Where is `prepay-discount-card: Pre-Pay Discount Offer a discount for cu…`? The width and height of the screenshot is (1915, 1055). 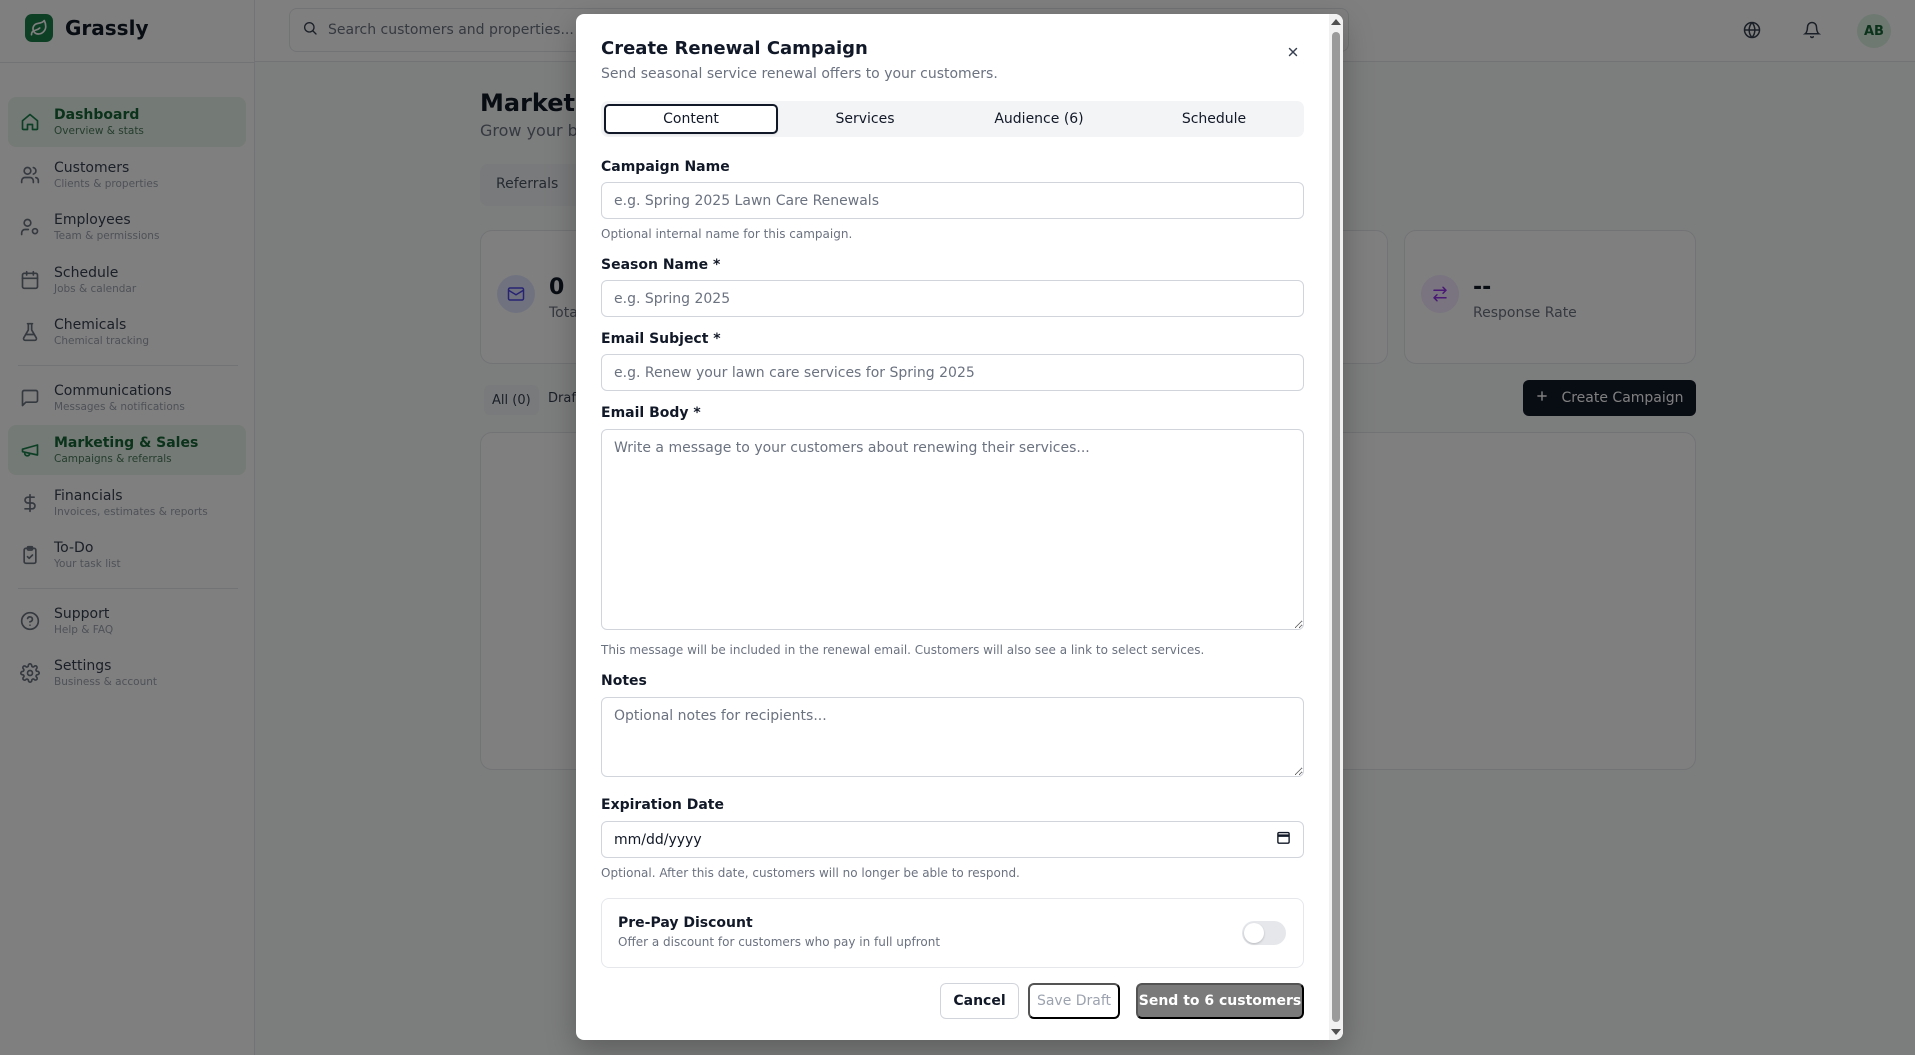
prepay-discount-card: Pre-Pay Discount Offer a discount for cu… is located at coordinates (952, 933).